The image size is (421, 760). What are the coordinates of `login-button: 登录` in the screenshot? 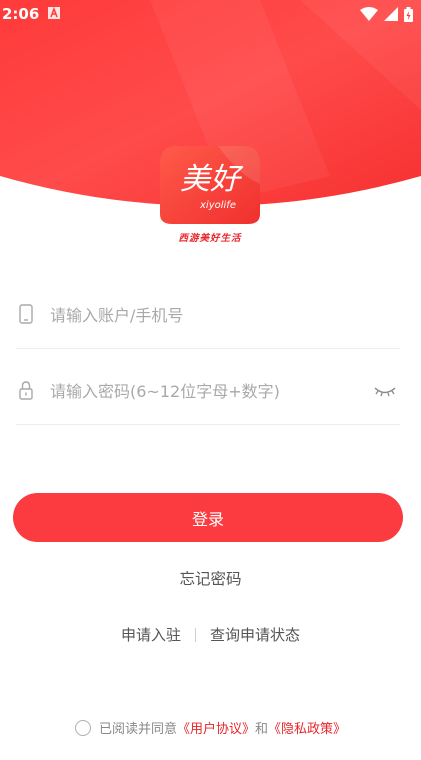 It's located at (208, 517).